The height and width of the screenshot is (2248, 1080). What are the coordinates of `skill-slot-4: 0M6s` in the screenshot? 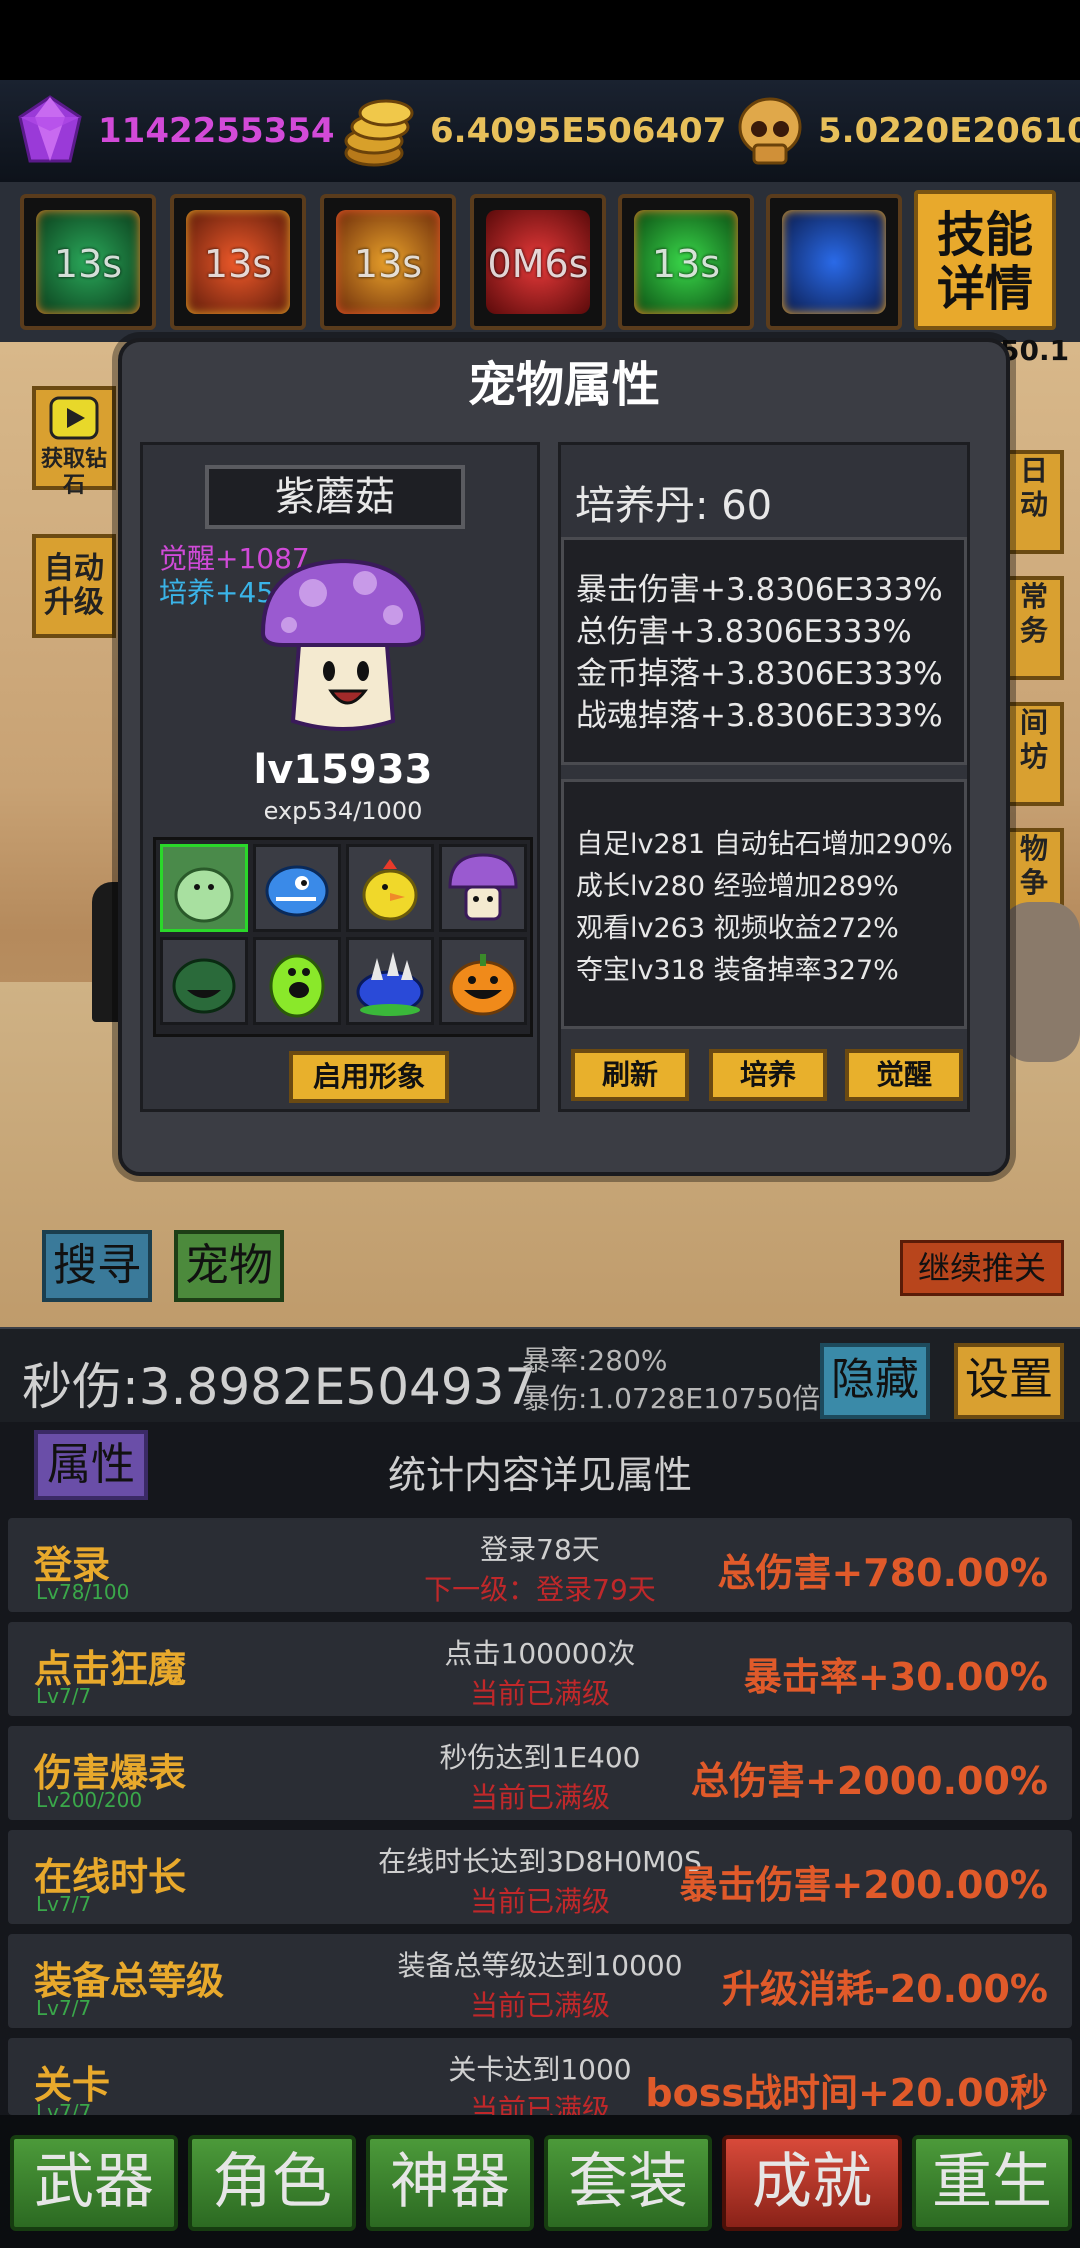 It's located at (538, 262).